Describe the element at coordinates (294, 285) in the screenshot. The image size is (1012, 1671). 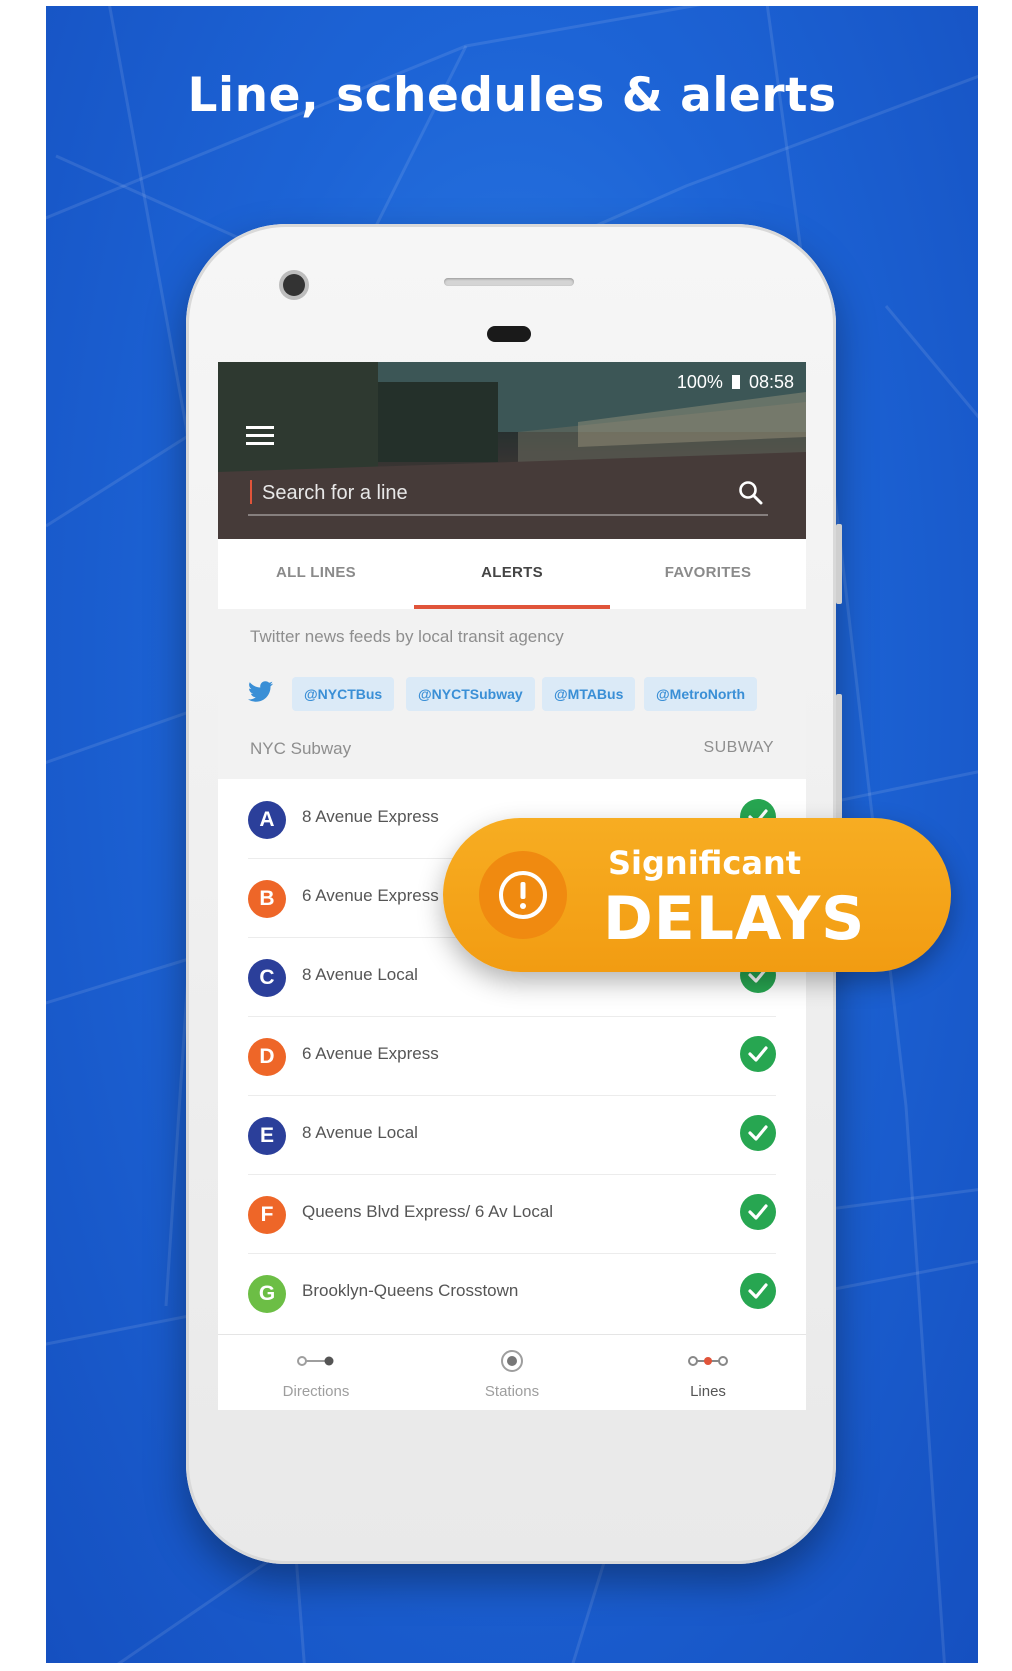
I see `front-camera` at that location.